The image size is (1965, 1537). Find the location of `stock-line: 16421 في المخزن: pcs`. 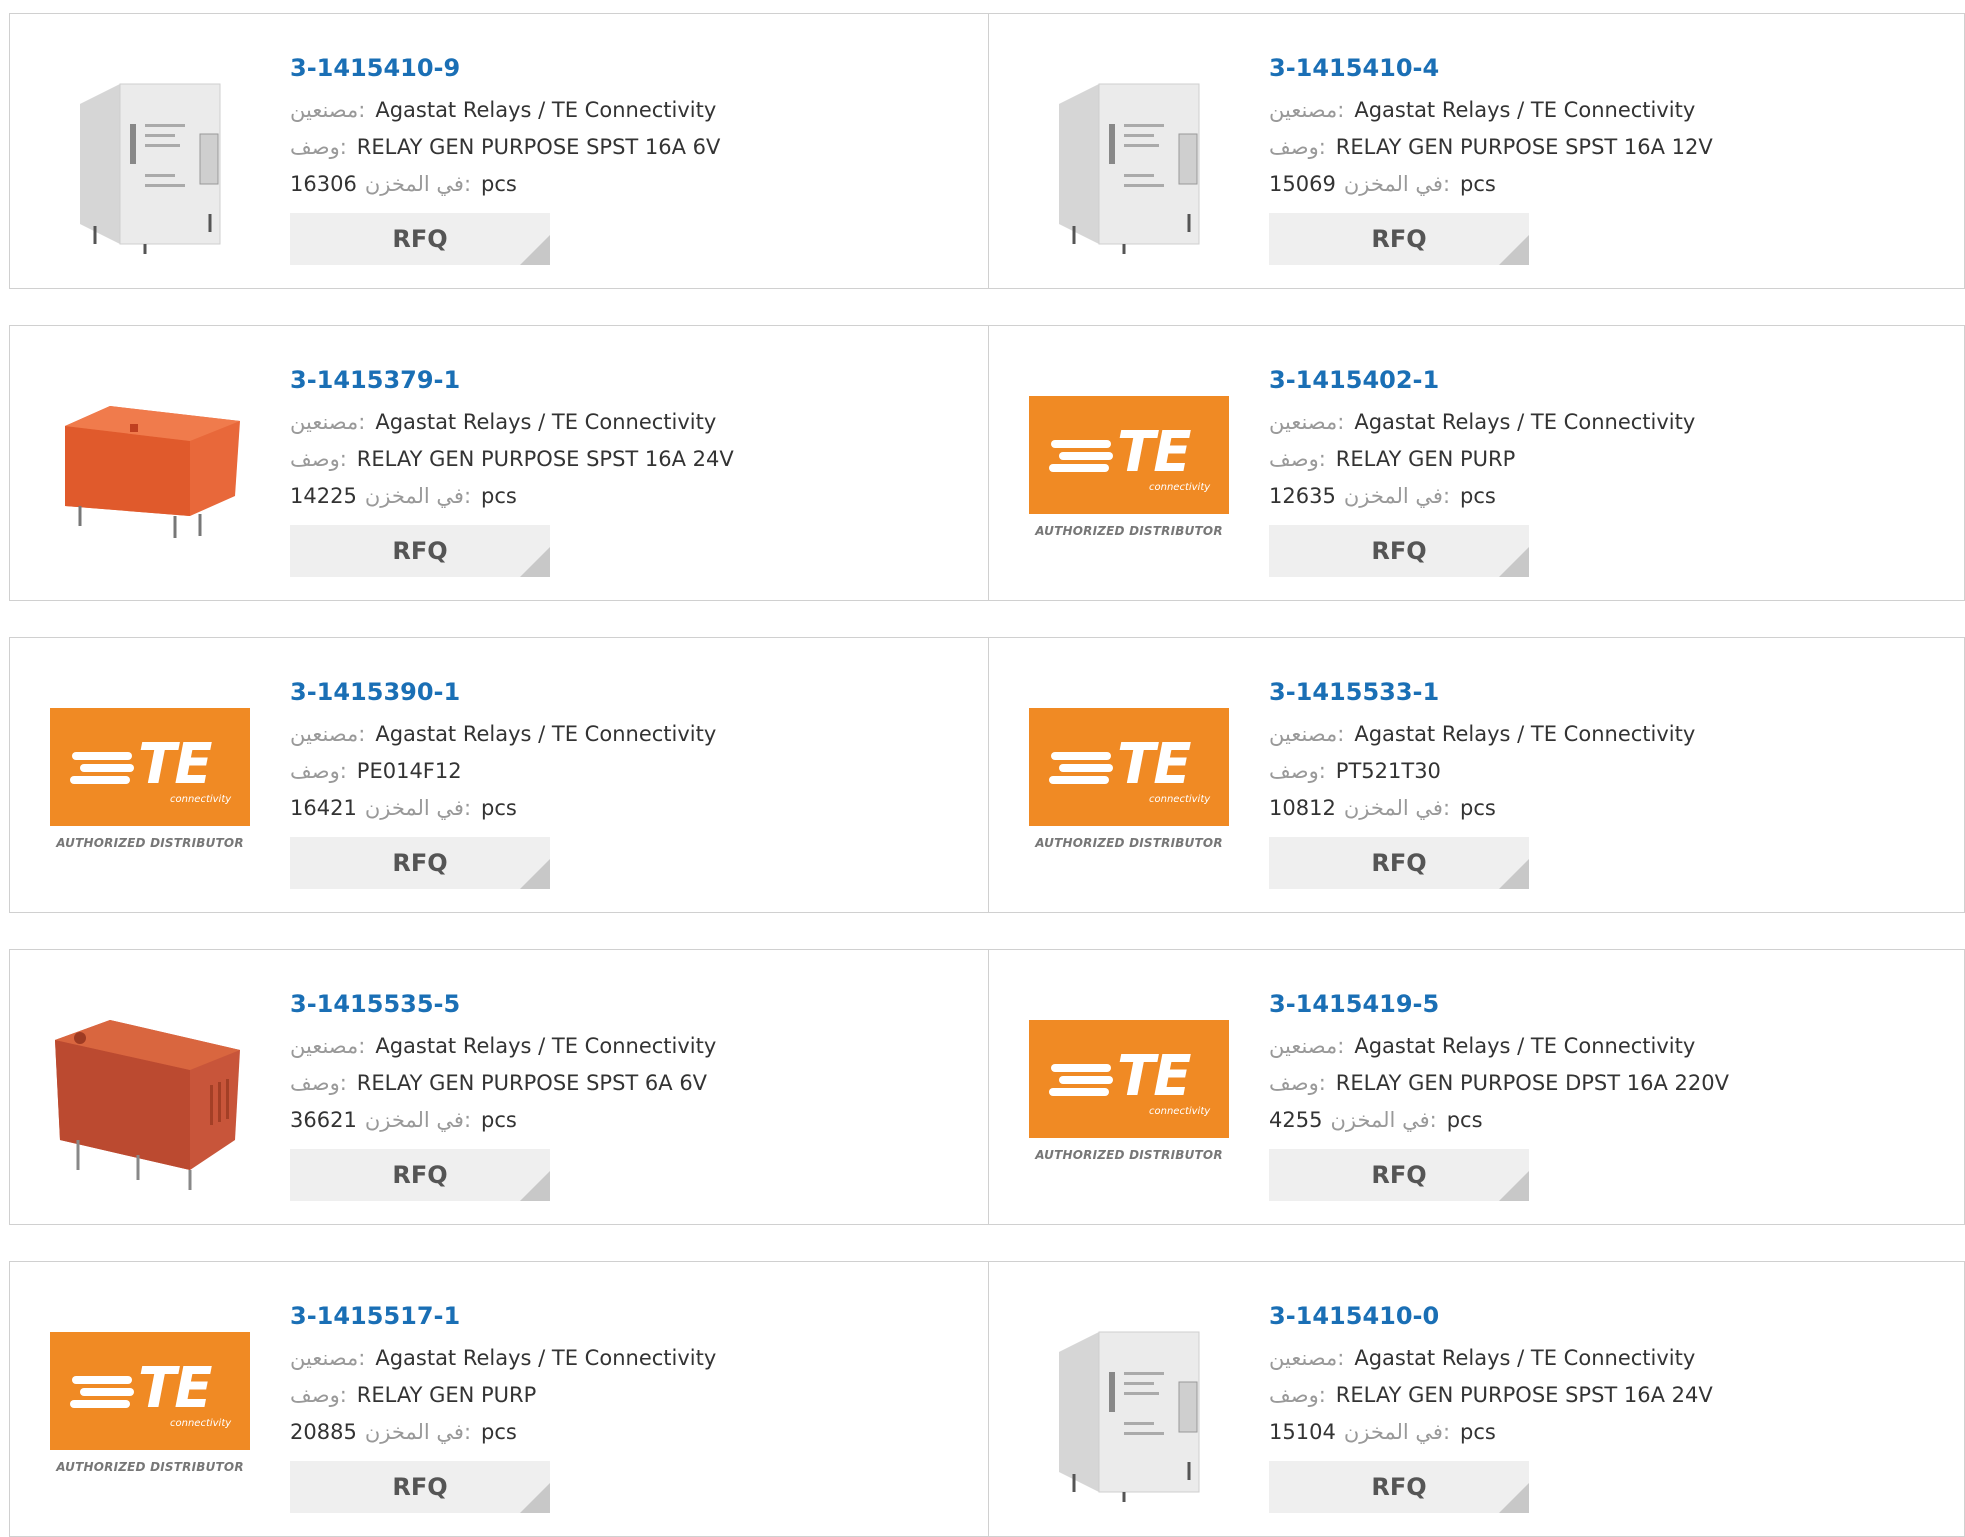

stock-line: 16421 في المخزن: pcs is located at coordinates (630, 808).